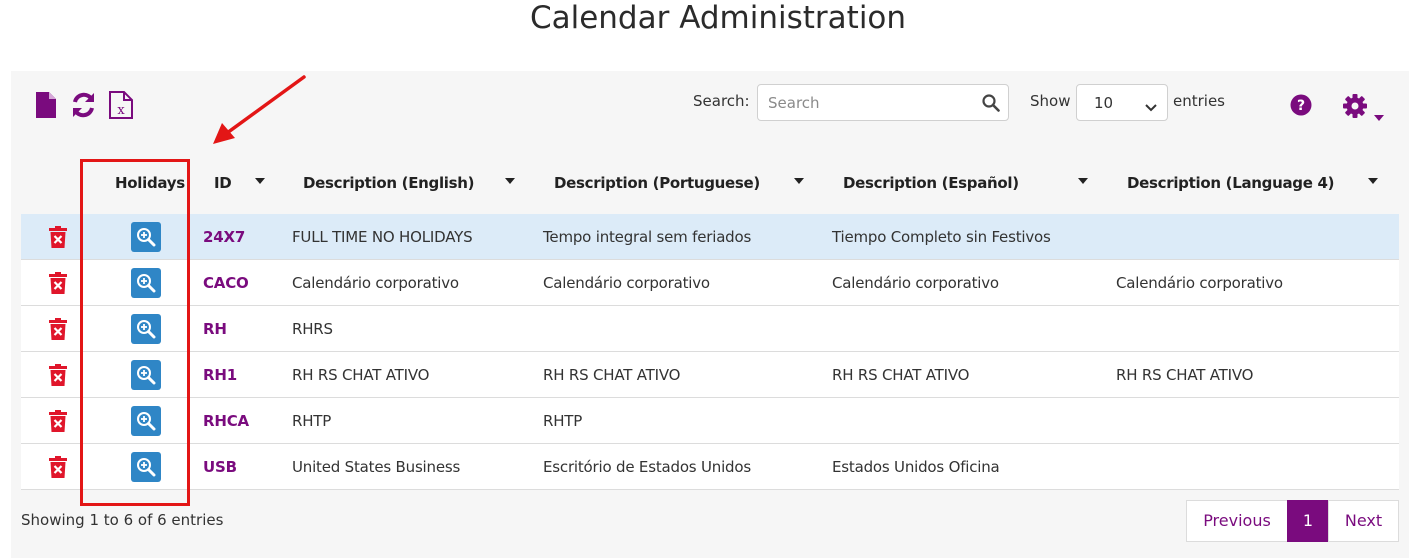 This screenshot has height=558, width=1411. What do you see at coordinates (1122, 102) in the screenshot?
I see `page-length-select: 10` at bounding box center [1122, 102].